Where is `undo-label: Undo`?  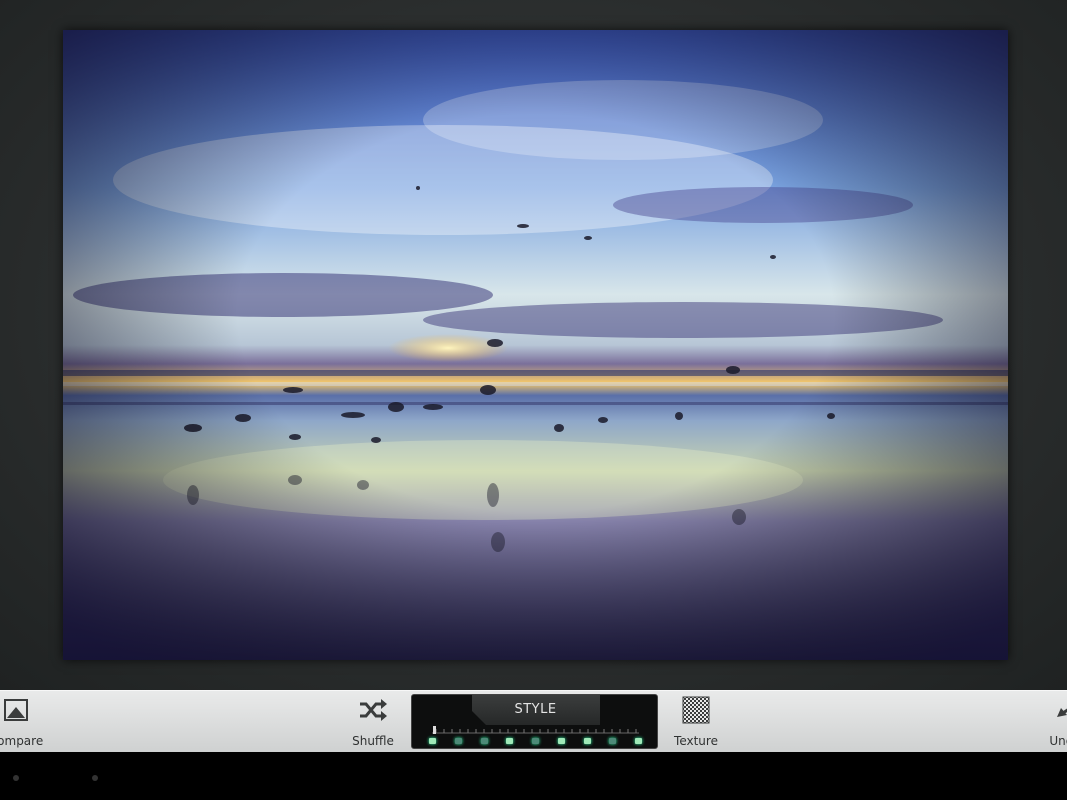 undo-label: Undo is located at coordinates (1058, 741).